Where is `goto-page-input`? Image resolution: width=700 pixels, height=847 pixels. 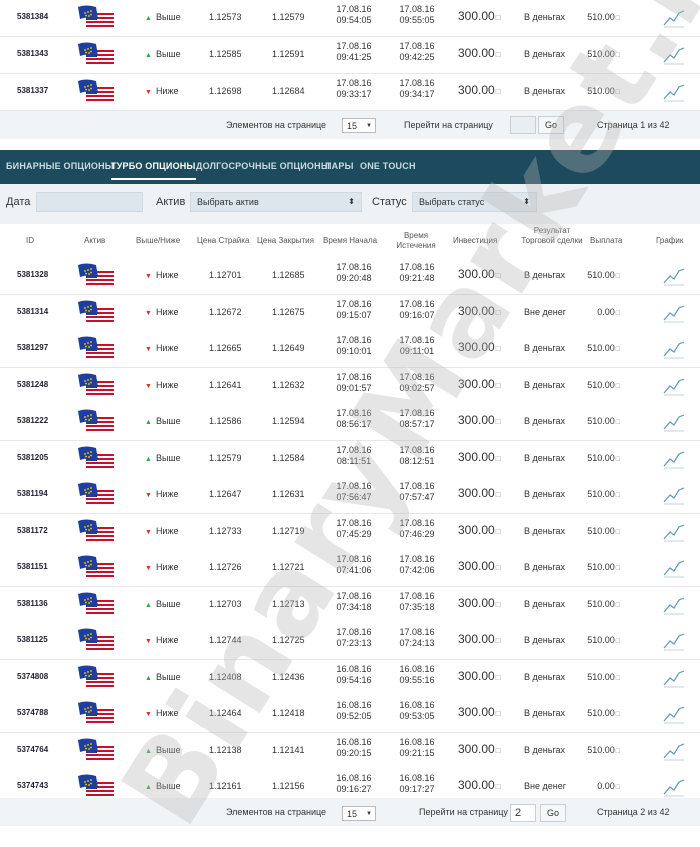 goto-page-input is located at coordinates (523, 125).